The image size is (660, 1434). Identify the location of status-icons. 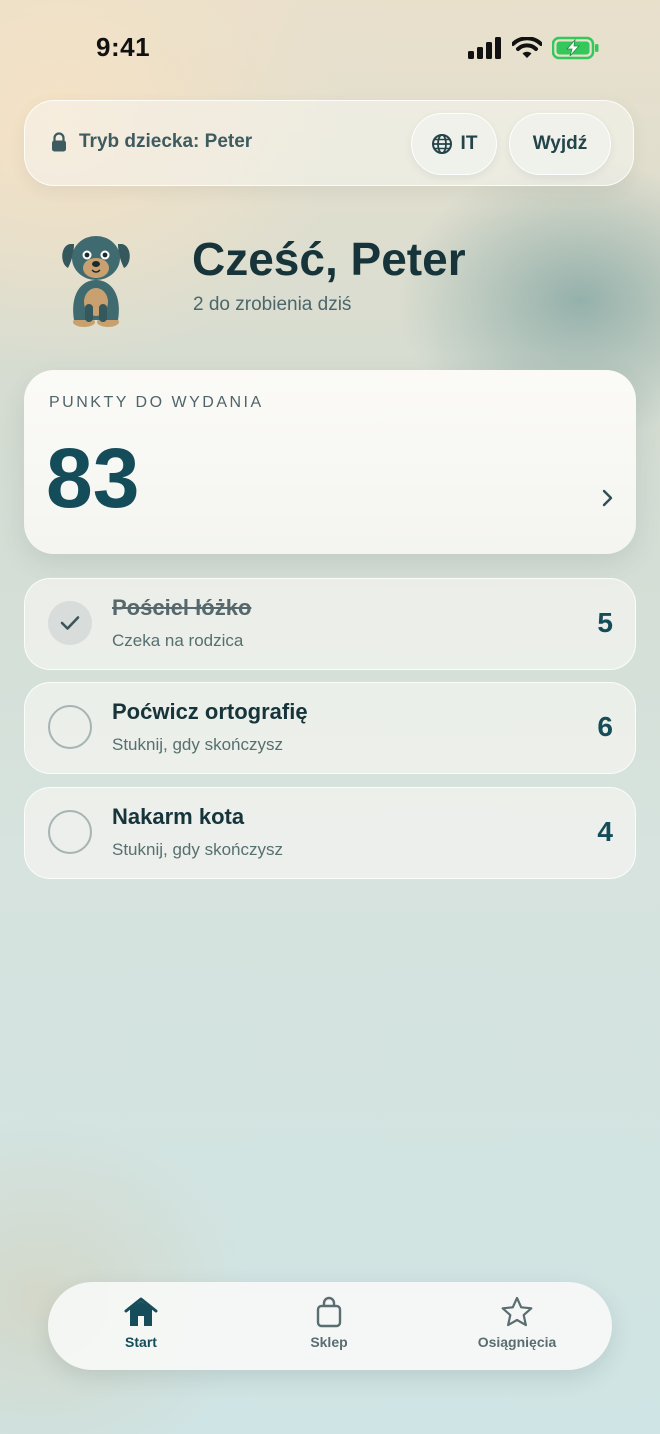
(534, 48).